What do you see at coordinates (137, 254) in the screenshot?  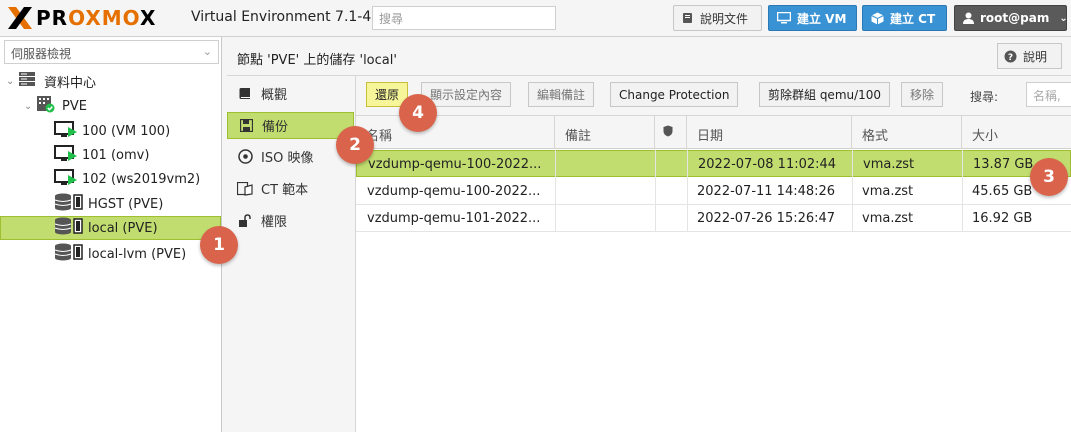 I see `tree-item-label: local-lvm (PVE)` at bounding box center [137, 254].